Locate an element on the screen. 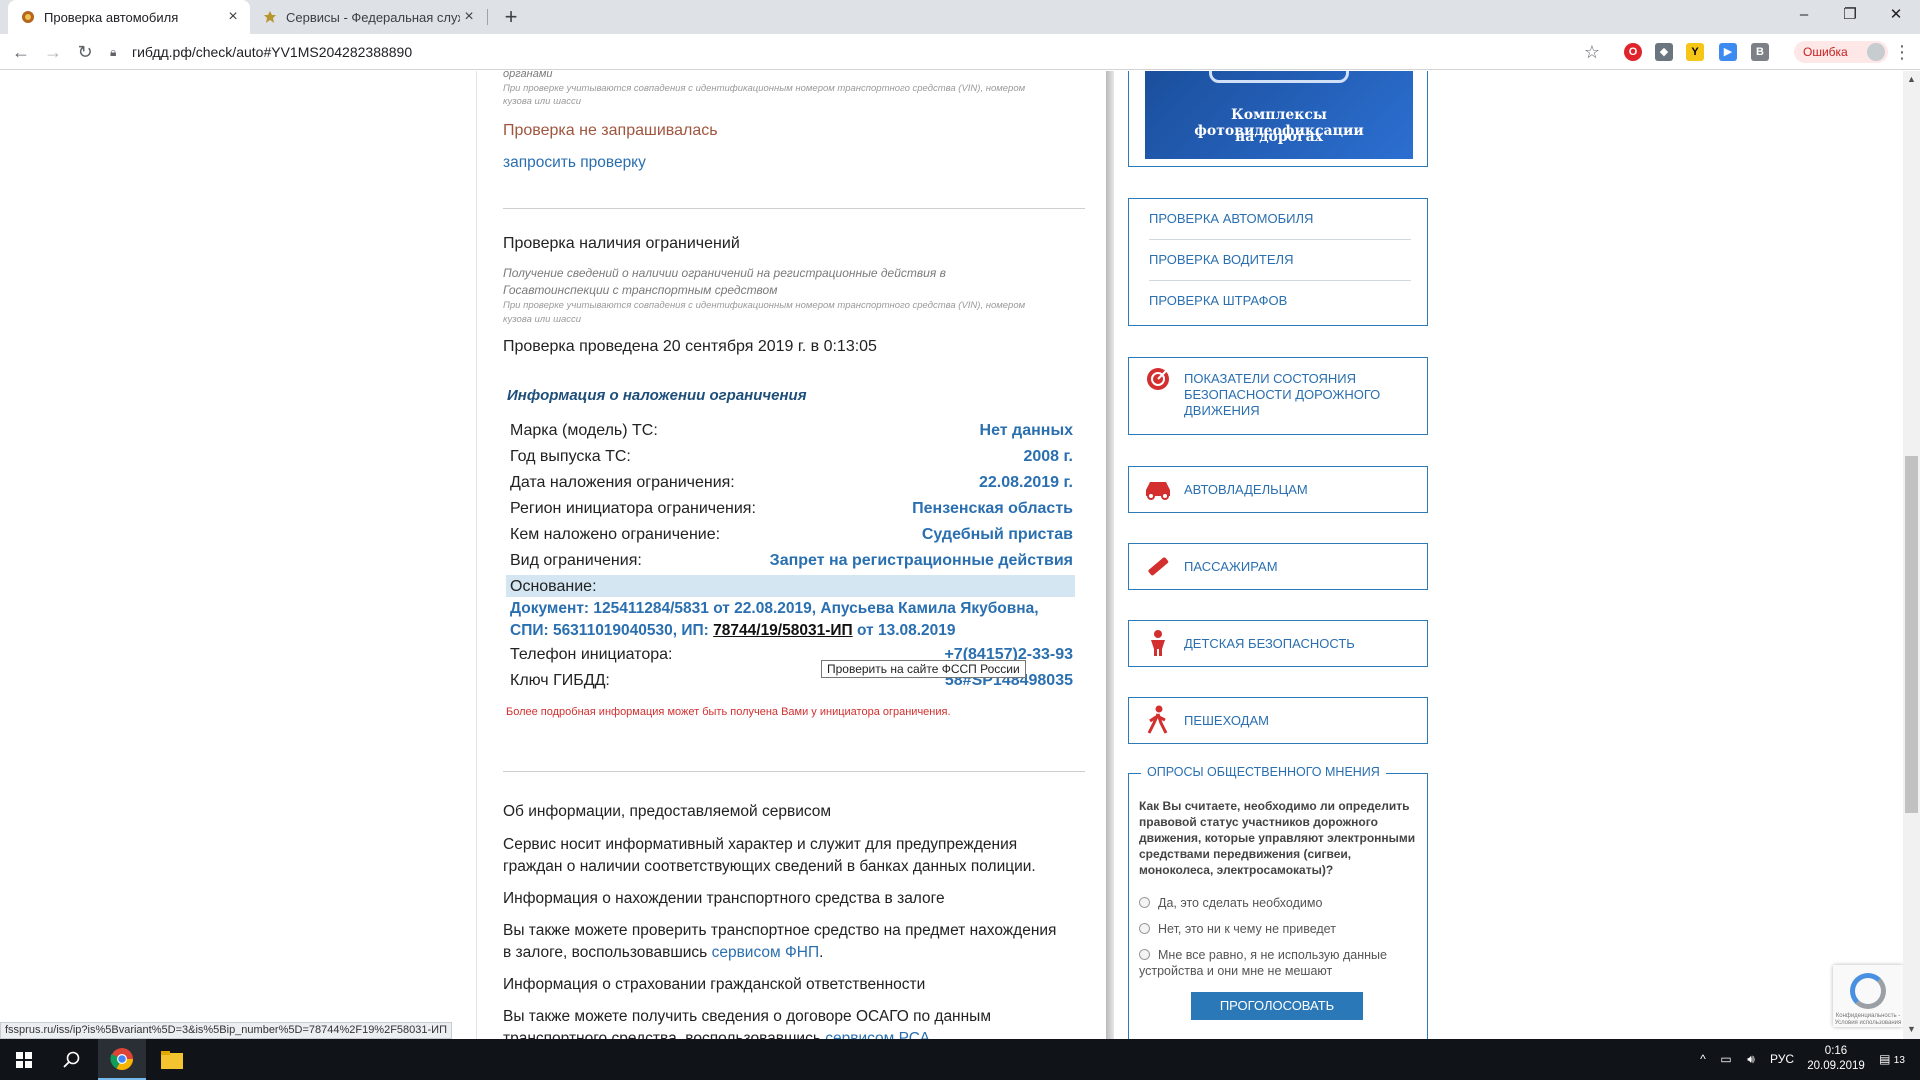  poll-title: ОПРОСЫ ОБЩЕСТВЕННОГО МНЕНИЯ is located at coordinates (1263, 772).